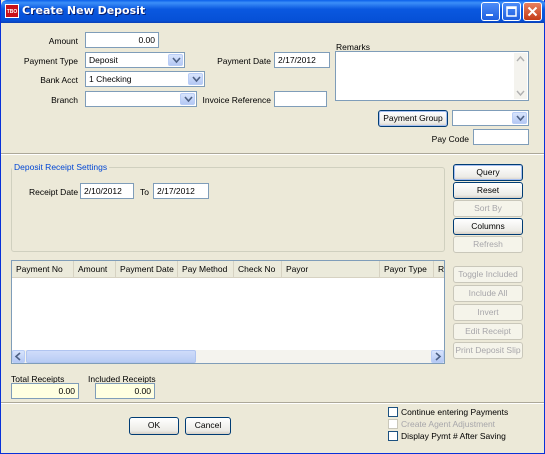 The width and height of the screenshot is (545, 454). Describe the element at coordinates (488, 350) in the screenshot. I see `print-deposit-slip-button: Print Deposit Slip` at that location.